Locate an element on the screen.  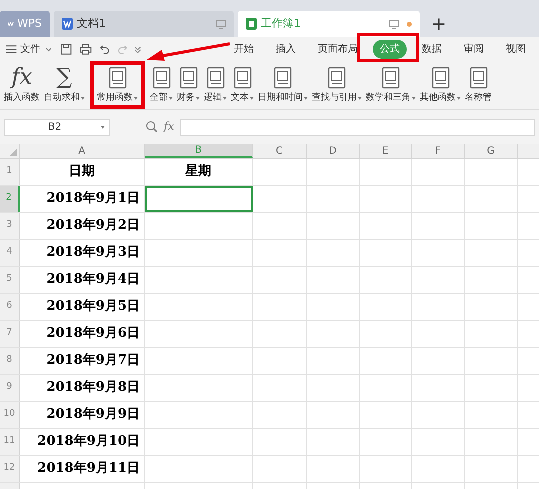
ribbon-label: 常用函数 is located at coordinates (115, 98).